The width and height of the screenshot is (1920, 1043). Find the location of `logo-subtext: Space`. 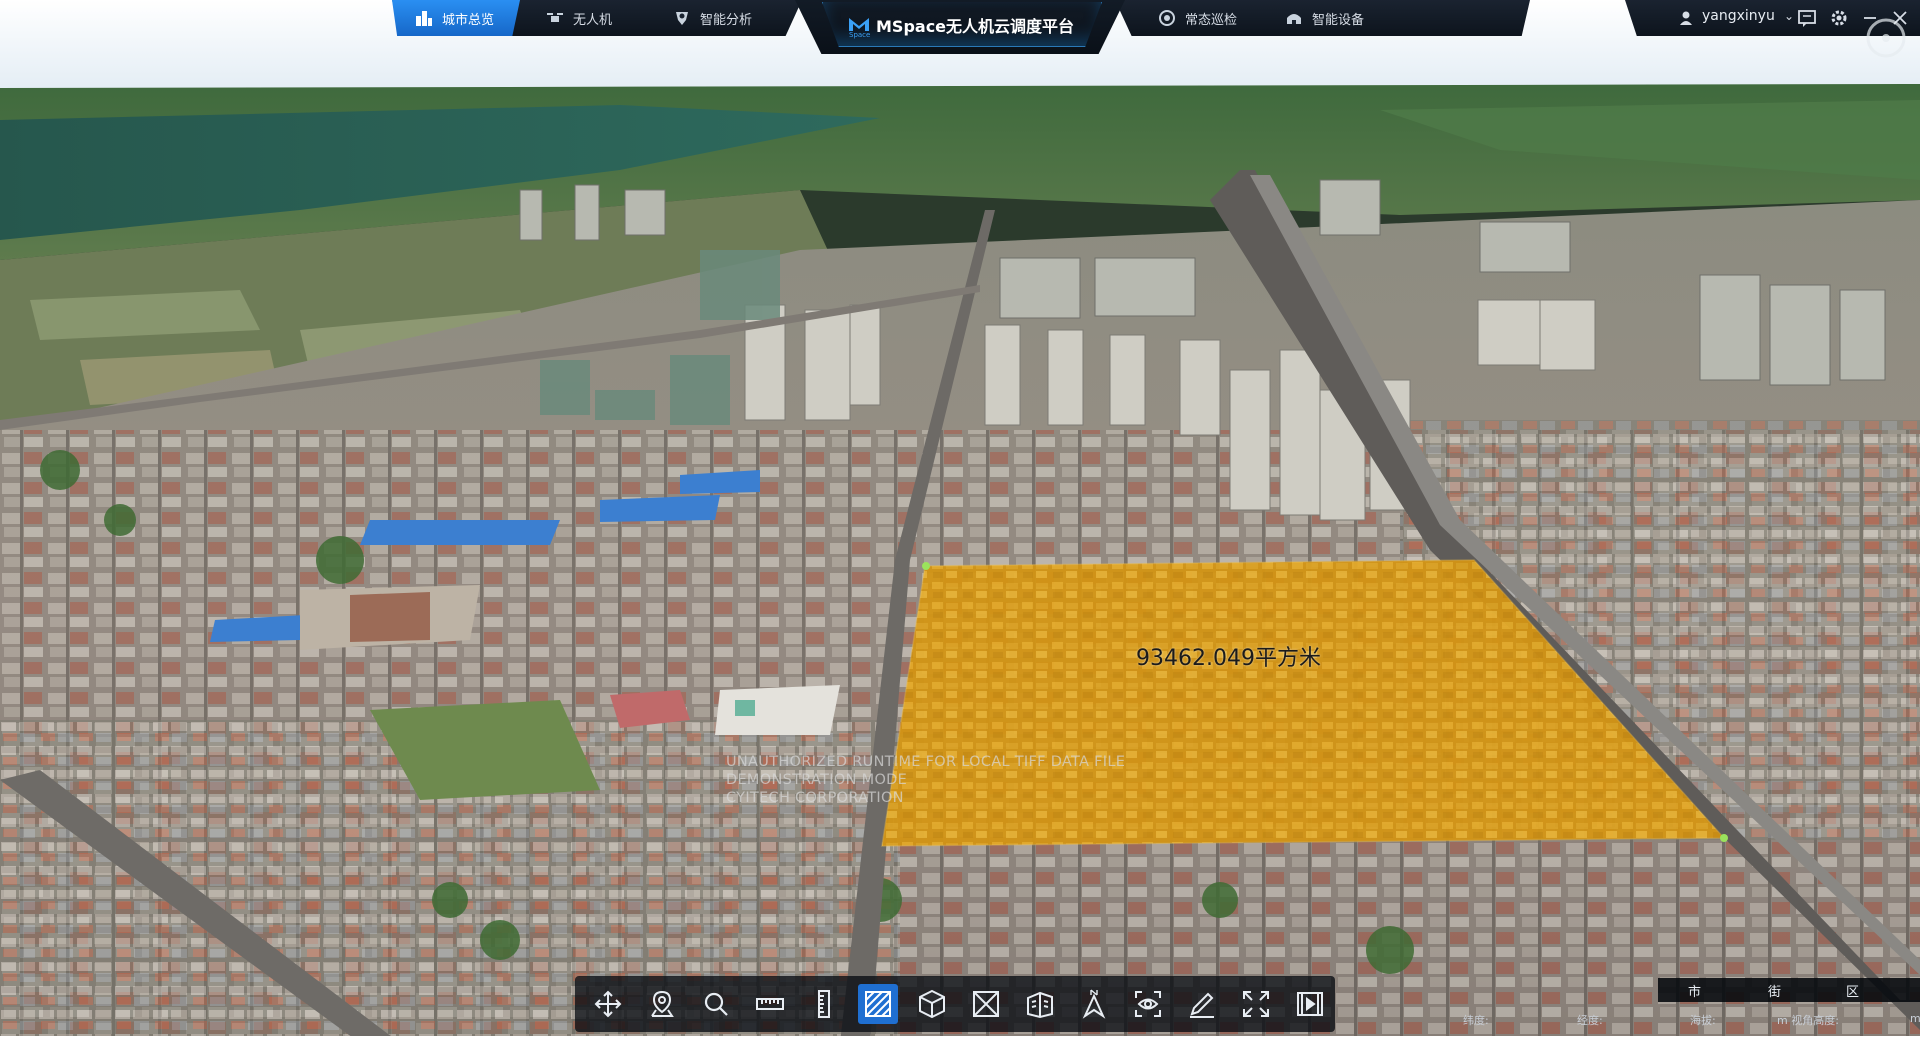

logo-subtext: Space is located at coordinates (860, 35).